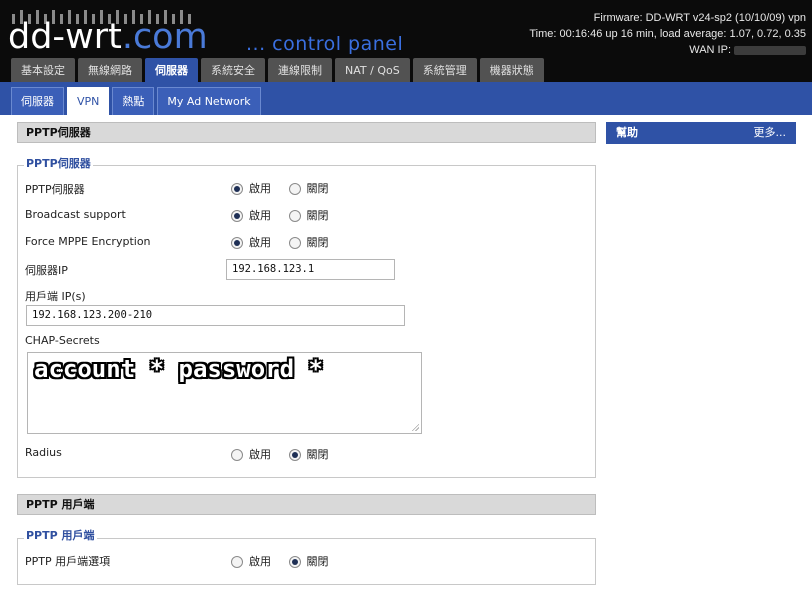 This screenshot has width=812, height=595. I want to click on subtab-hotspot: 熱點, so click(133, 101).